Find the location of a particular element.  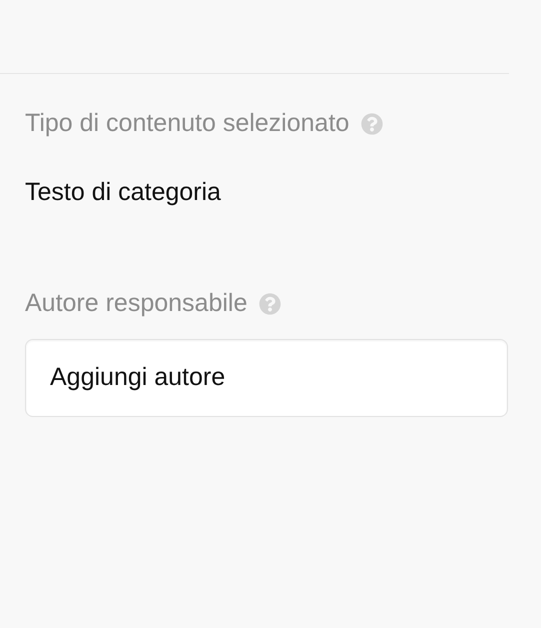

field-label: Tipo di contenuto selezionato is located at coordinates (187, 124).